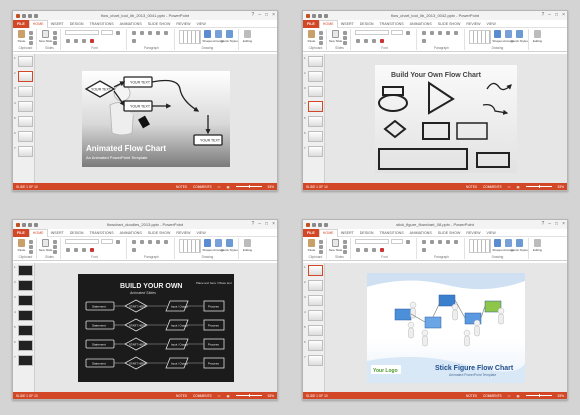  Describe the element at coordinates (77, 24) in the screenshot. I see `tab-design: DESIGN` at that location.